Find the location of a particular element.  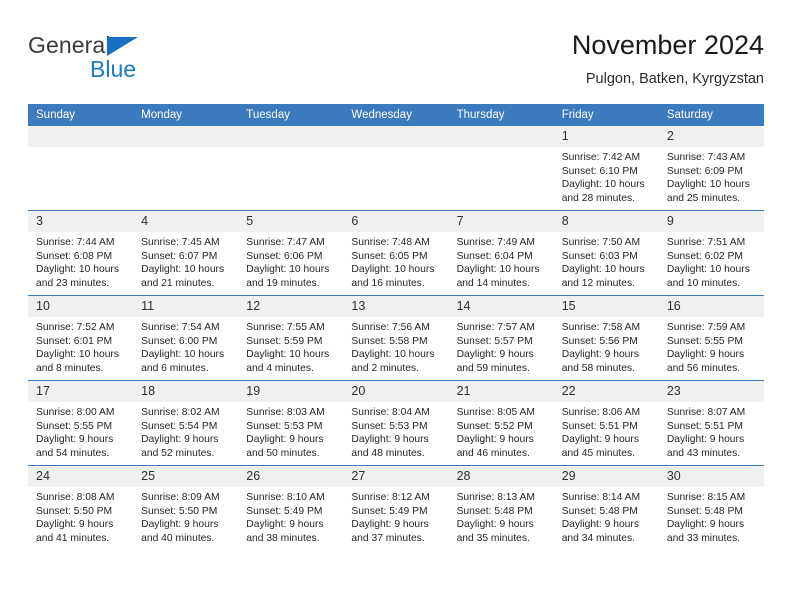

day-info-line: Sunrise: 7:47 AM is located at coordinates (285, 242).